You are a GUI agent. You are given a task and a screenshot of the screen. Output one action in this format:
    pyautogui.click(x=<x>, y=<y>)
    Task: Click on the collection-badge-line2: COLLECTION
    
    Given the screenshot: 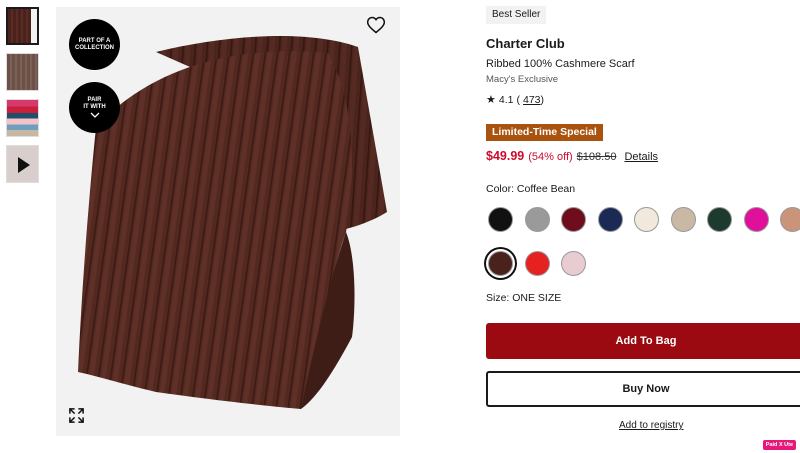 What is the action you would take?
    pyautogui.click(x=94, y=47)
    